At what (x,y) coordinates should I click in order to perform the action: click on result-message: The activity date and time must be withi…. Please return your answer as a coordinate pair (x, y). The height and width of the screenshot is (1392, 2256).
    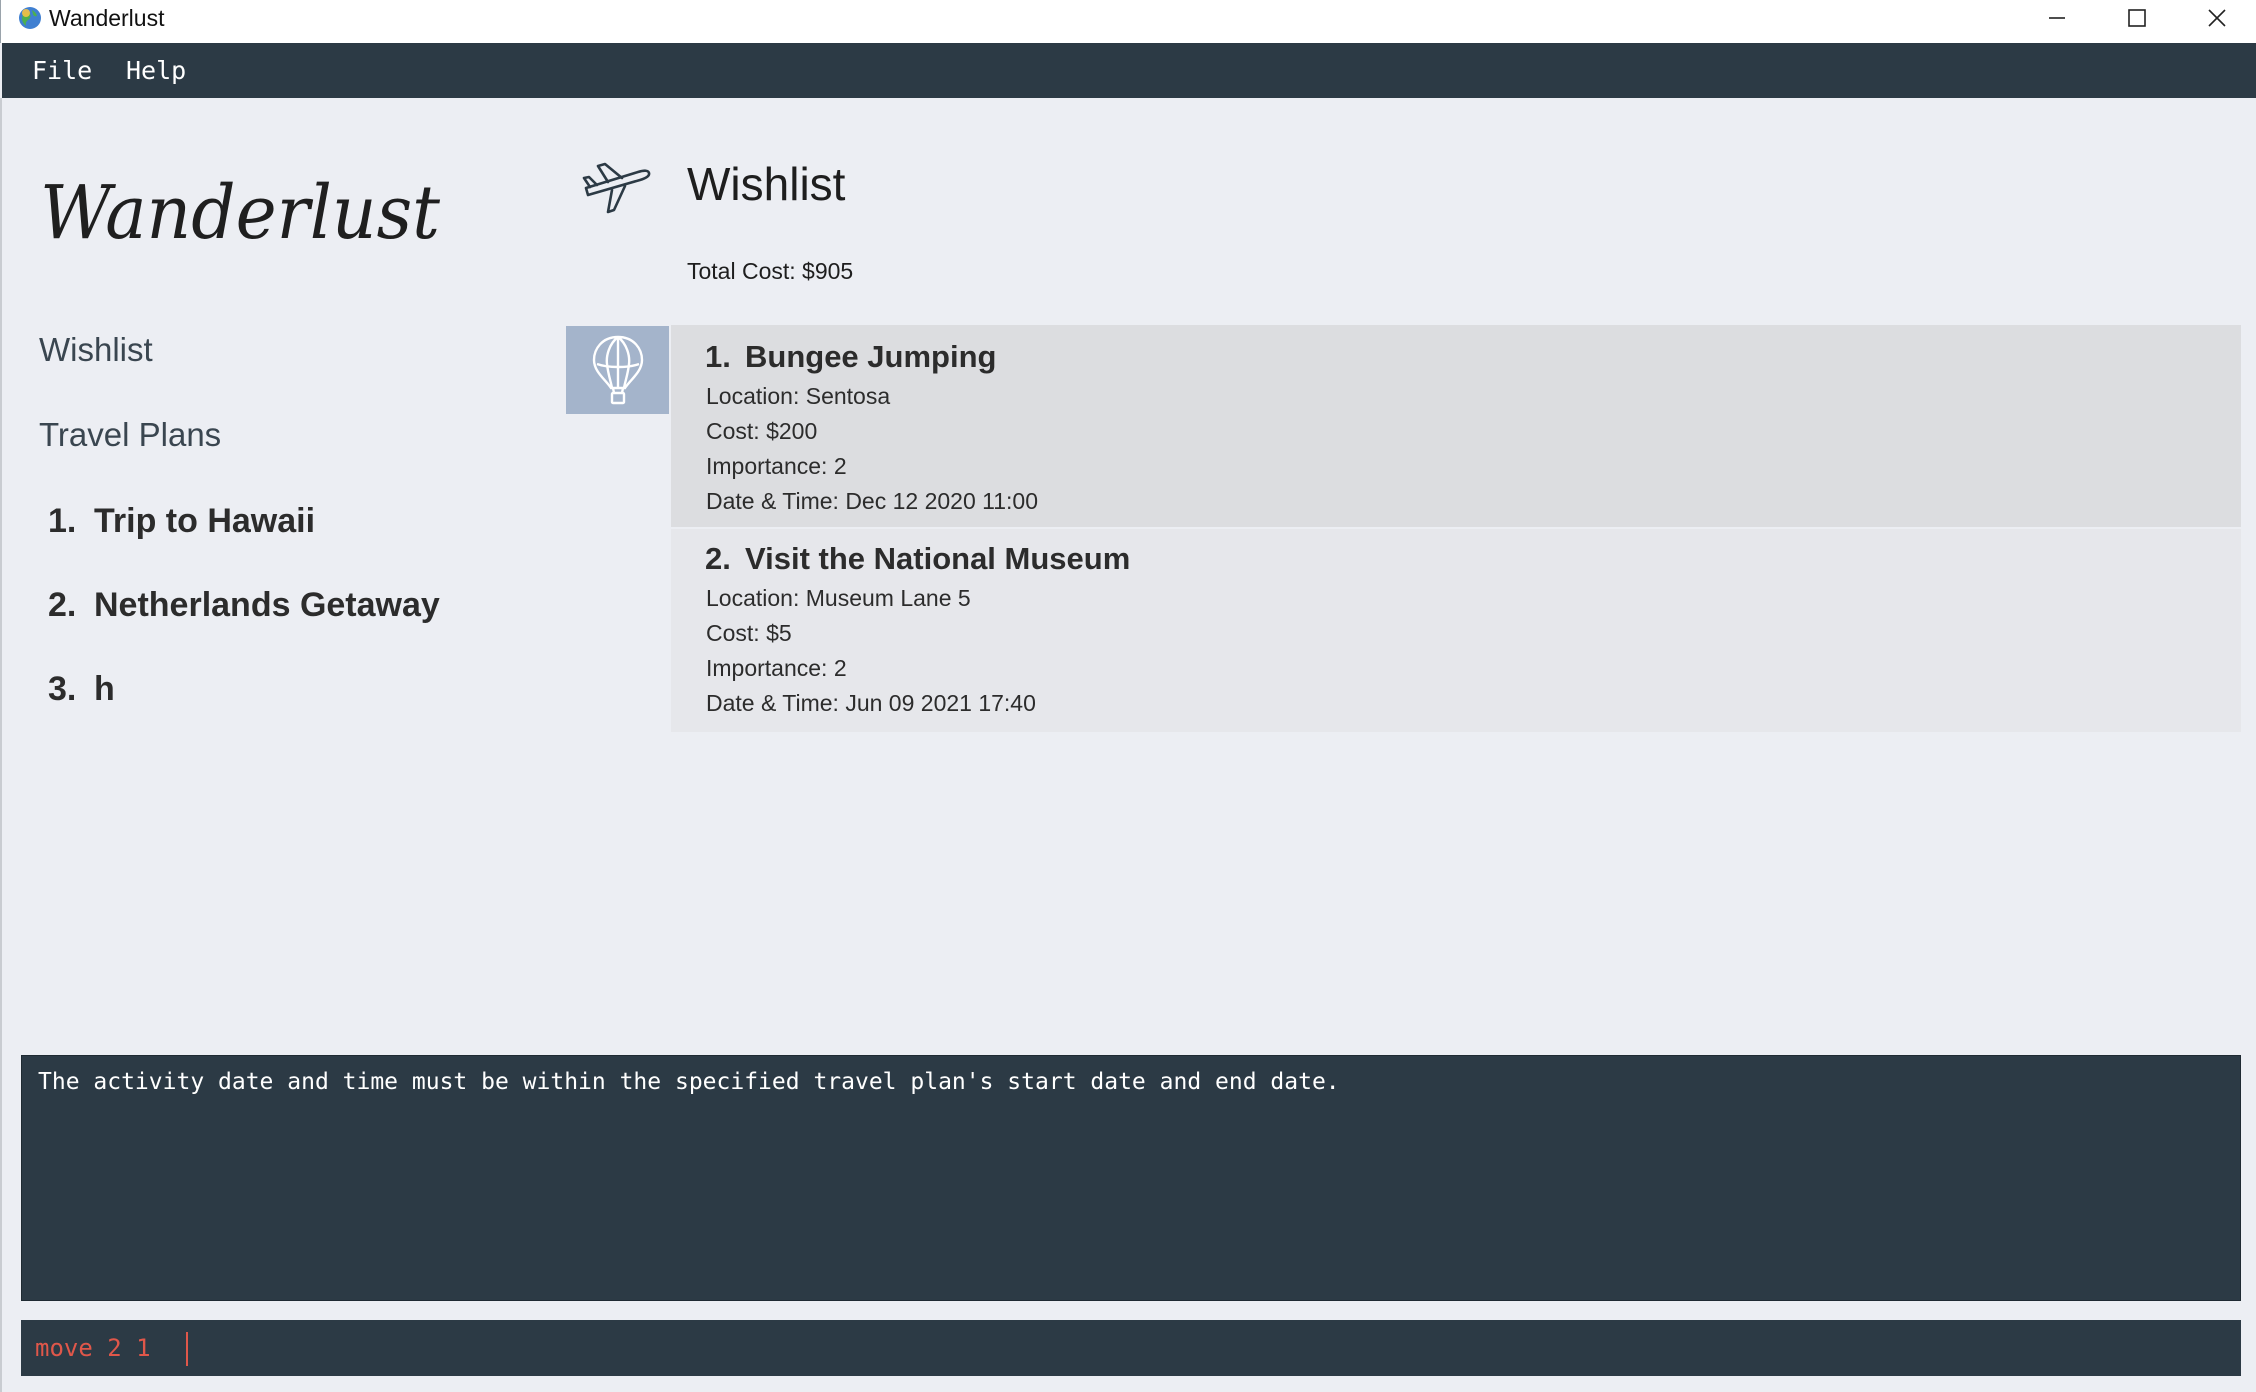
    Looking at the image, I should click on (689, 1082).